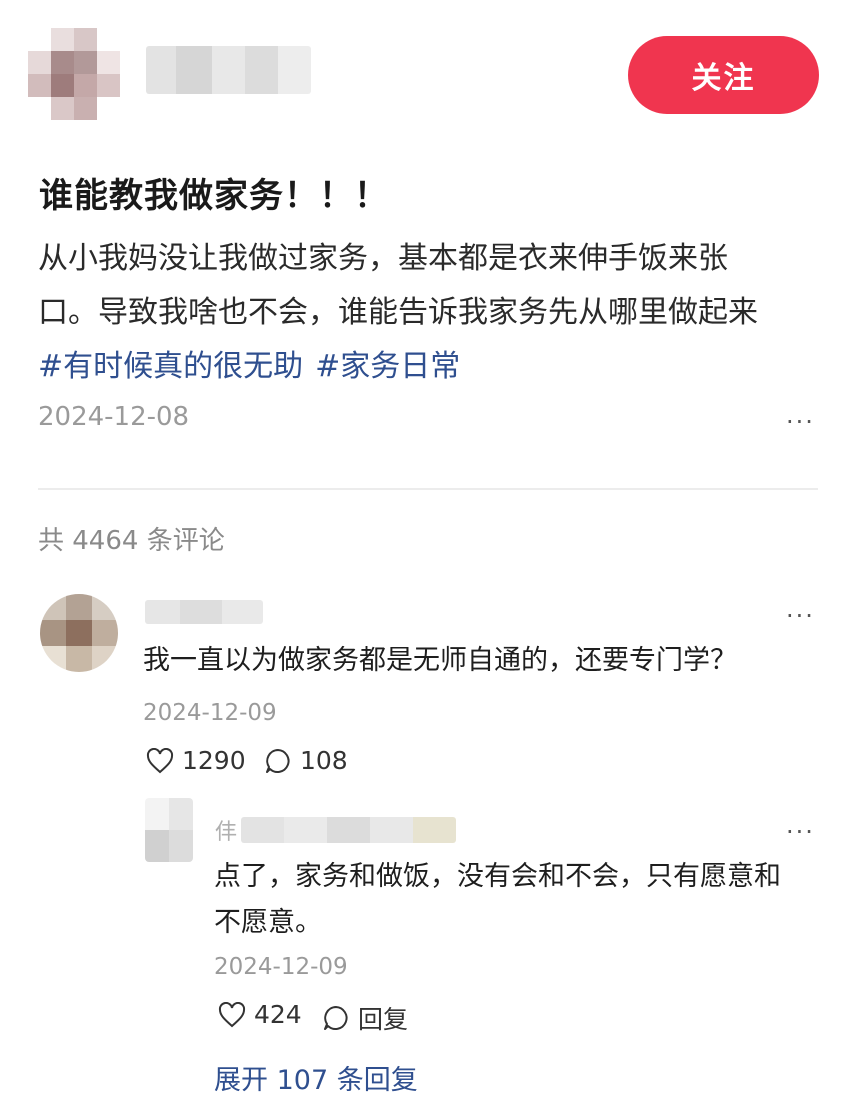 The image size is (848, 1118). What do you see at coordinates (170, 366) in the screenshot?
I see `hashtag-link: #有时候真的很无助` at bounding box center [170, 366].